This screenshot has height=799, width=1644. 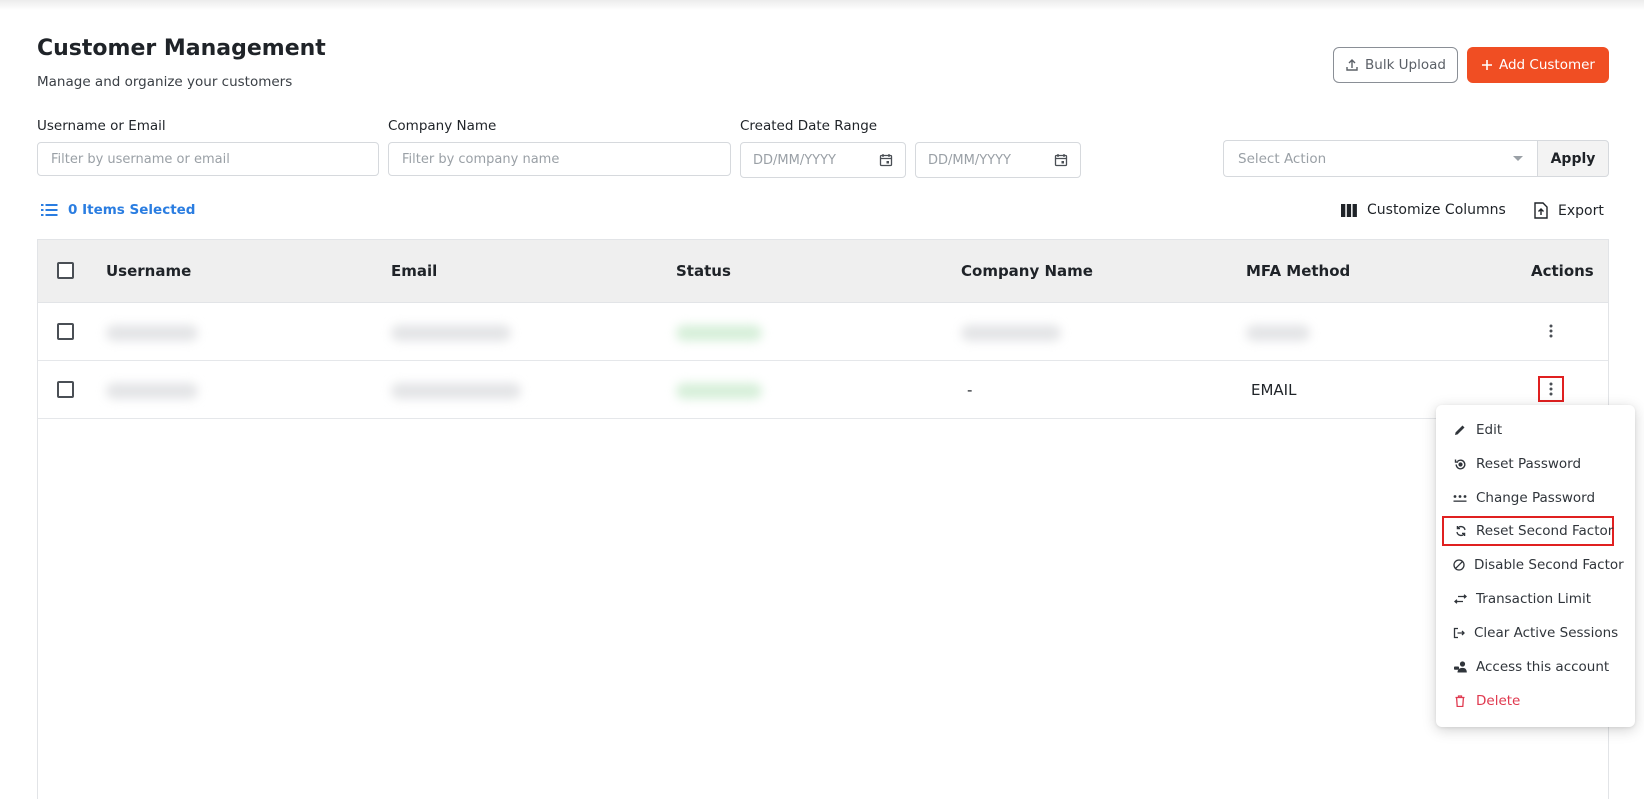 I want to click on date-from-placeholder: DD/MM/YYYY, so click(x=794, y=160).